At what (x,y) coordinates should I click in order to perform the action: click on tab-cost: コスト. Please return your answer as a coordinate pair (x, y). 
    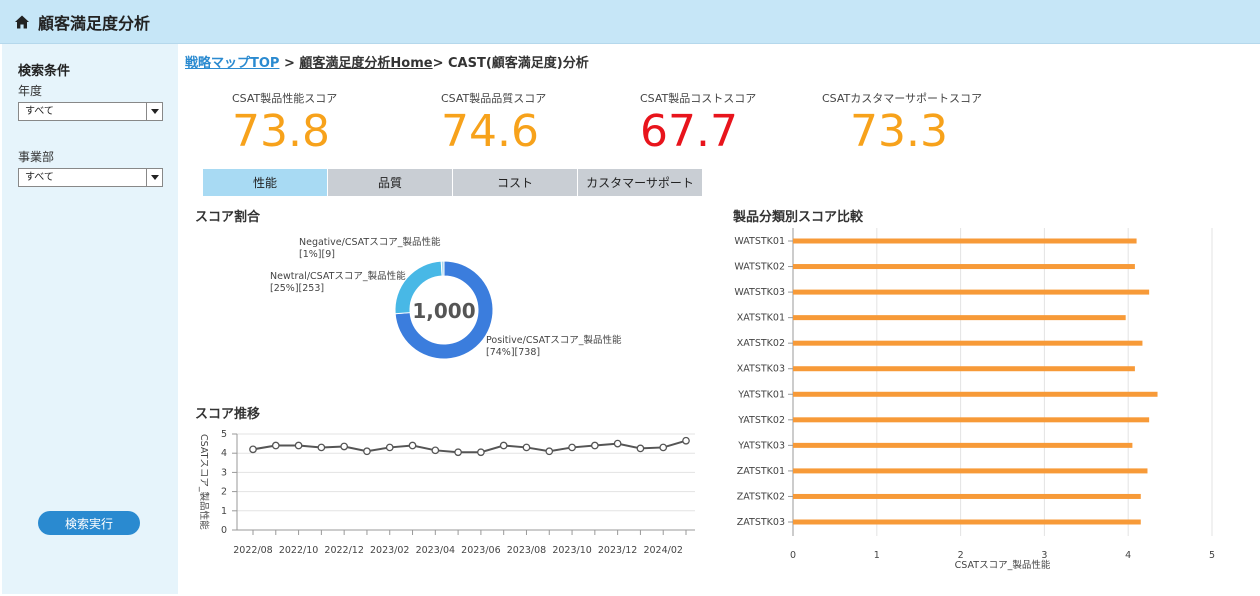
    Looking at the image, I should click on (515, 182).